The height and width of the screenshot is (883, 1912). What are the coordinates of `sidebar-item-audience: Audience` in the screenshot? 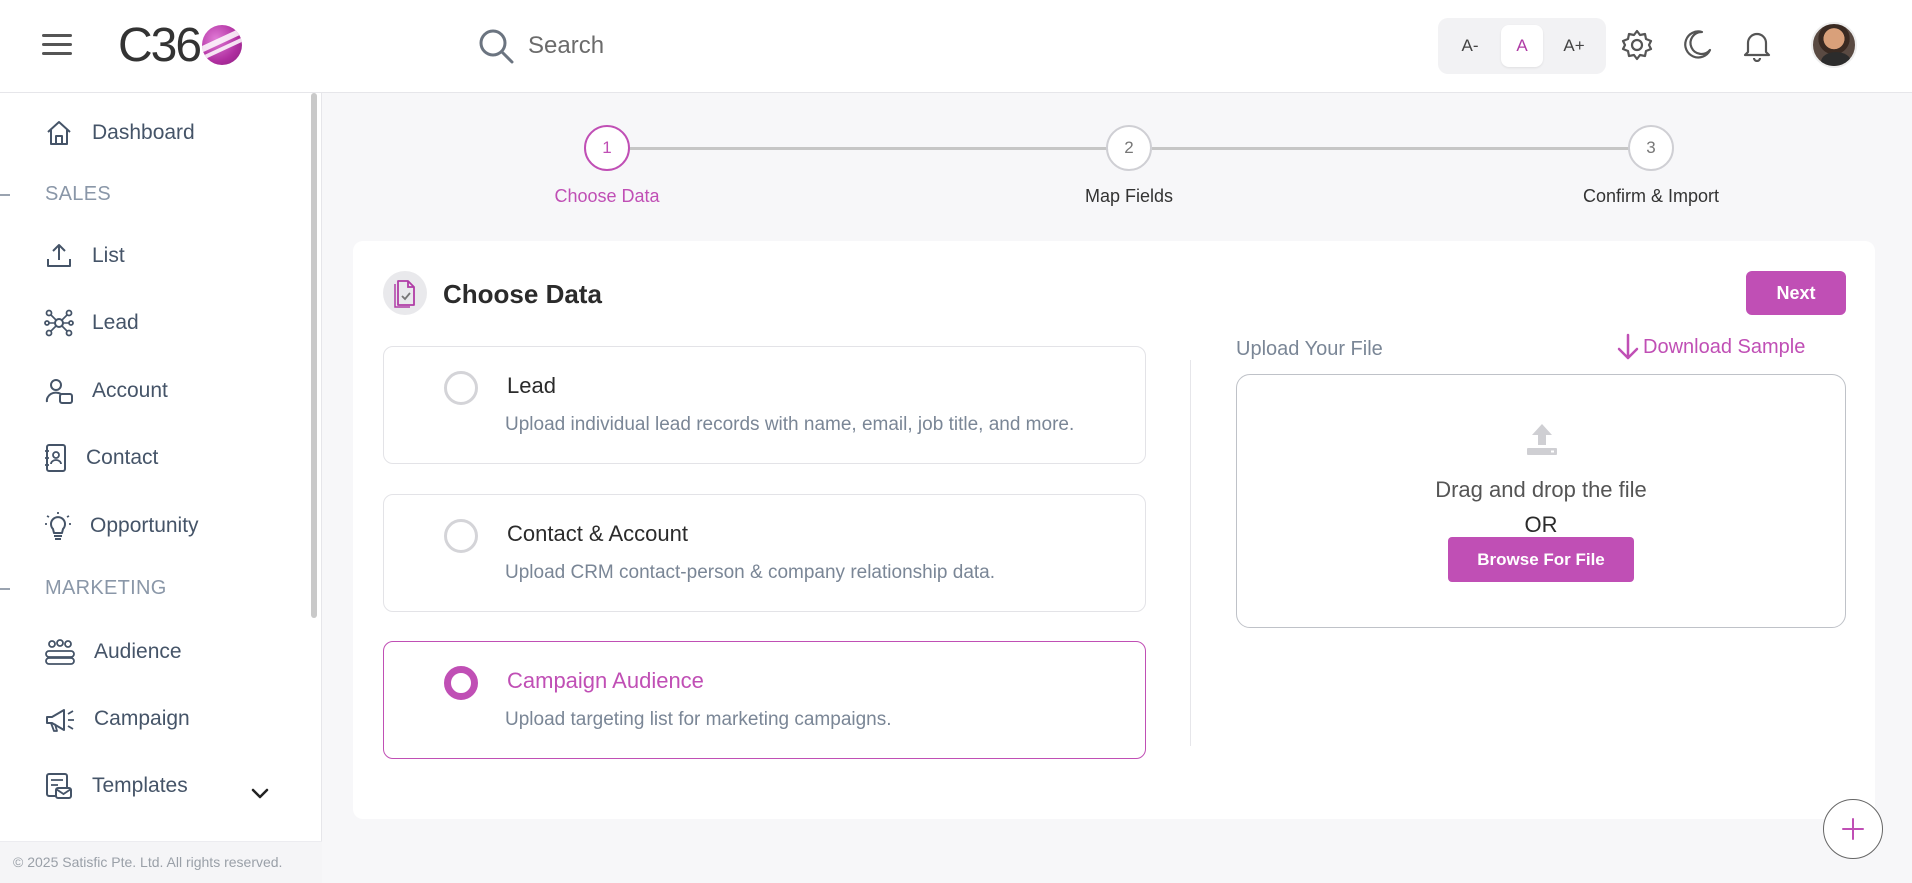 It's located at (113, 652).